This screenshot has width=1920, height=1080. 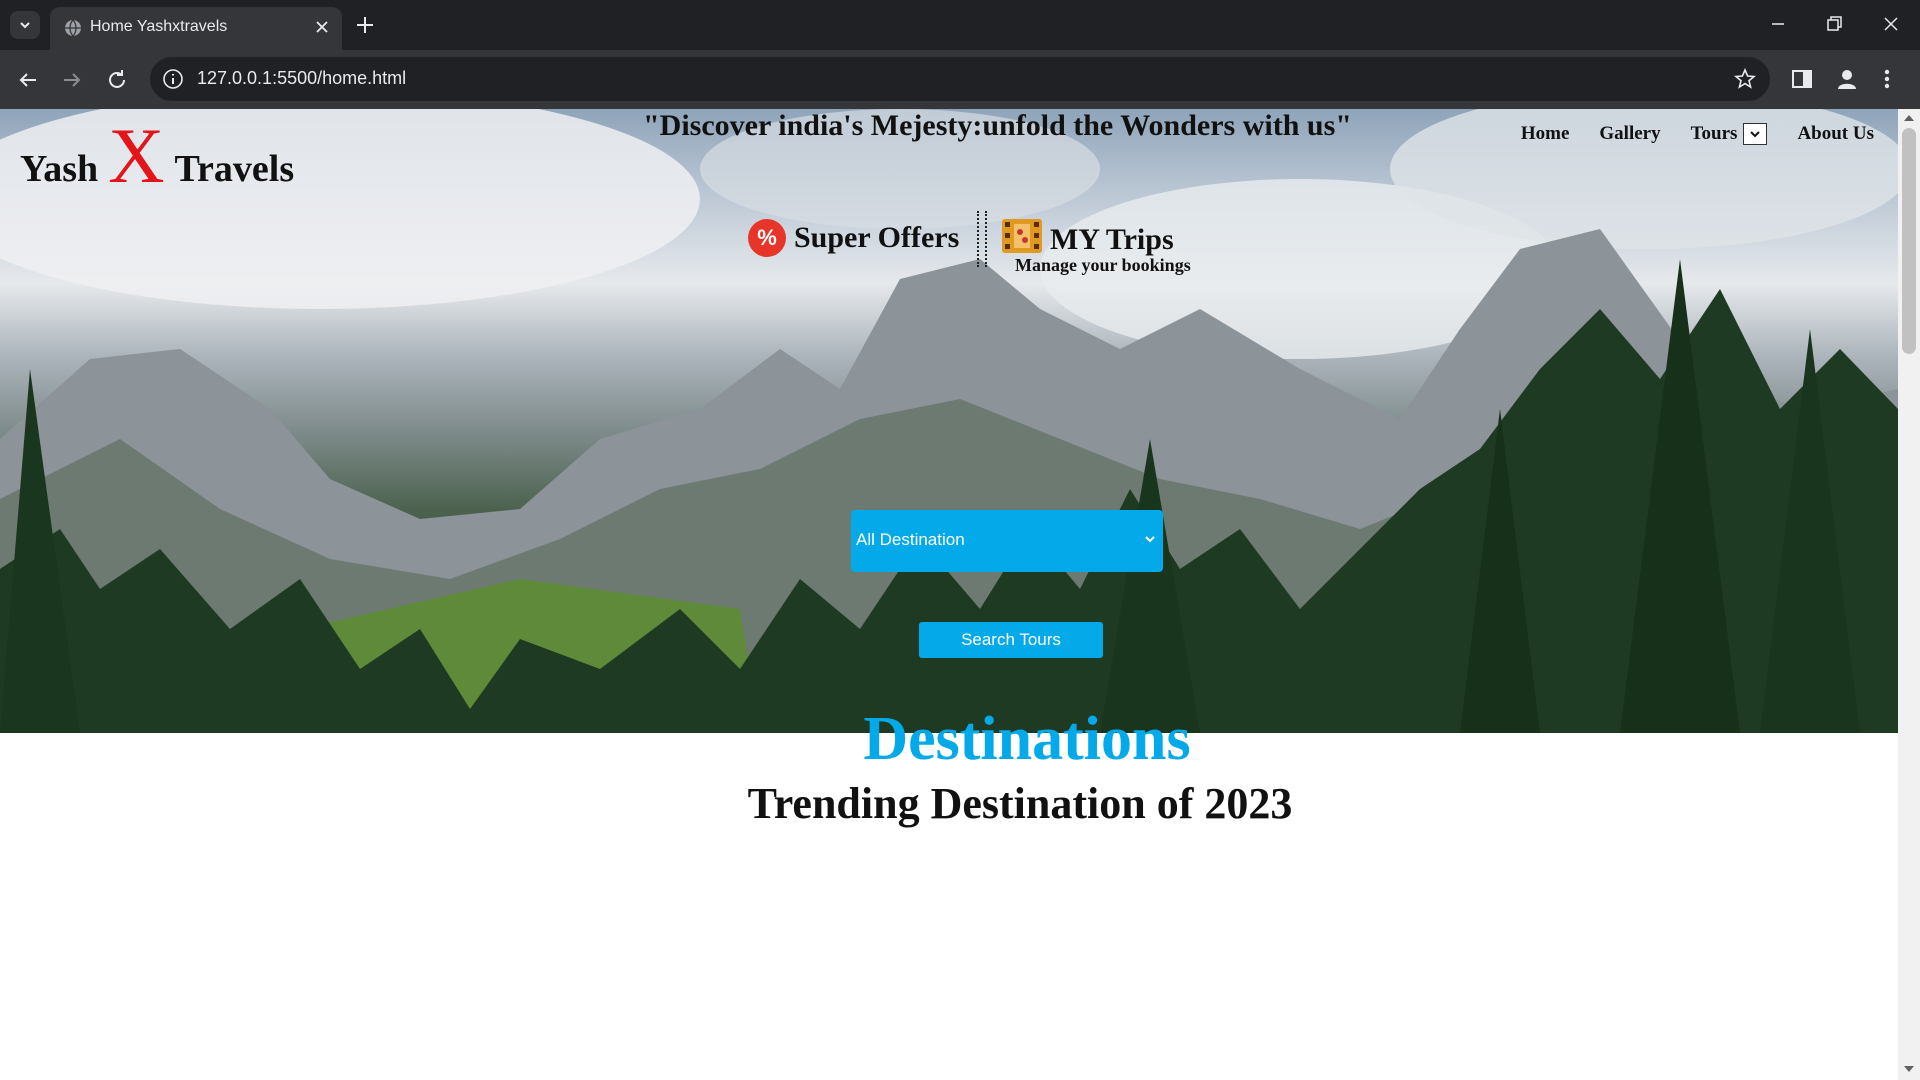 What do you see at coordinates (159, 26) in the screenshot?
I see `tab-title: Home Yashxtravels` at bounding box center [159, 26].